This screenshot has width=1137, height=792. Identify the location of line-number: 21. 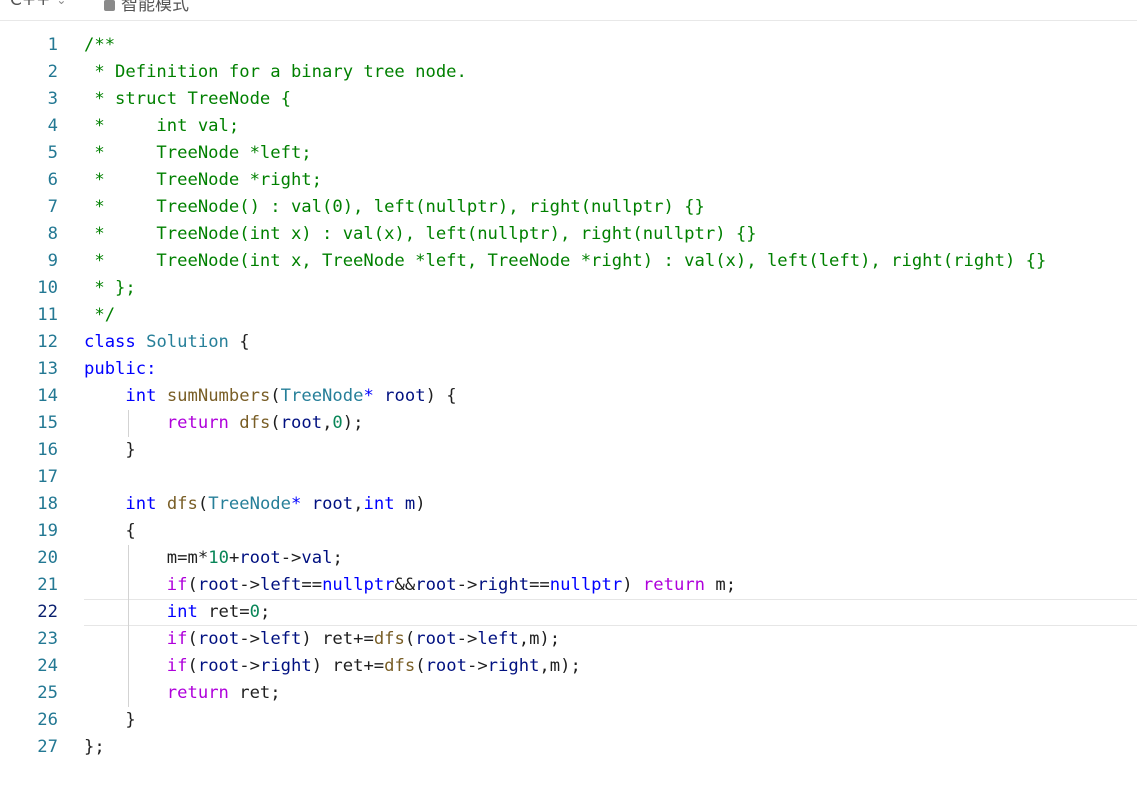
(47, 585).